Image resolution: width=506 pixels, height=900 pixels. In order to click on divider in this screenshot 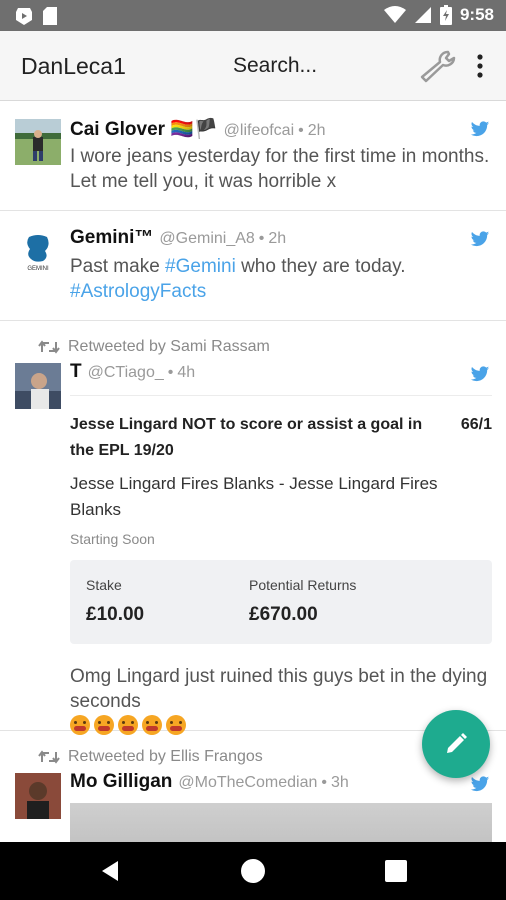, I will do `click(281, 395)`.